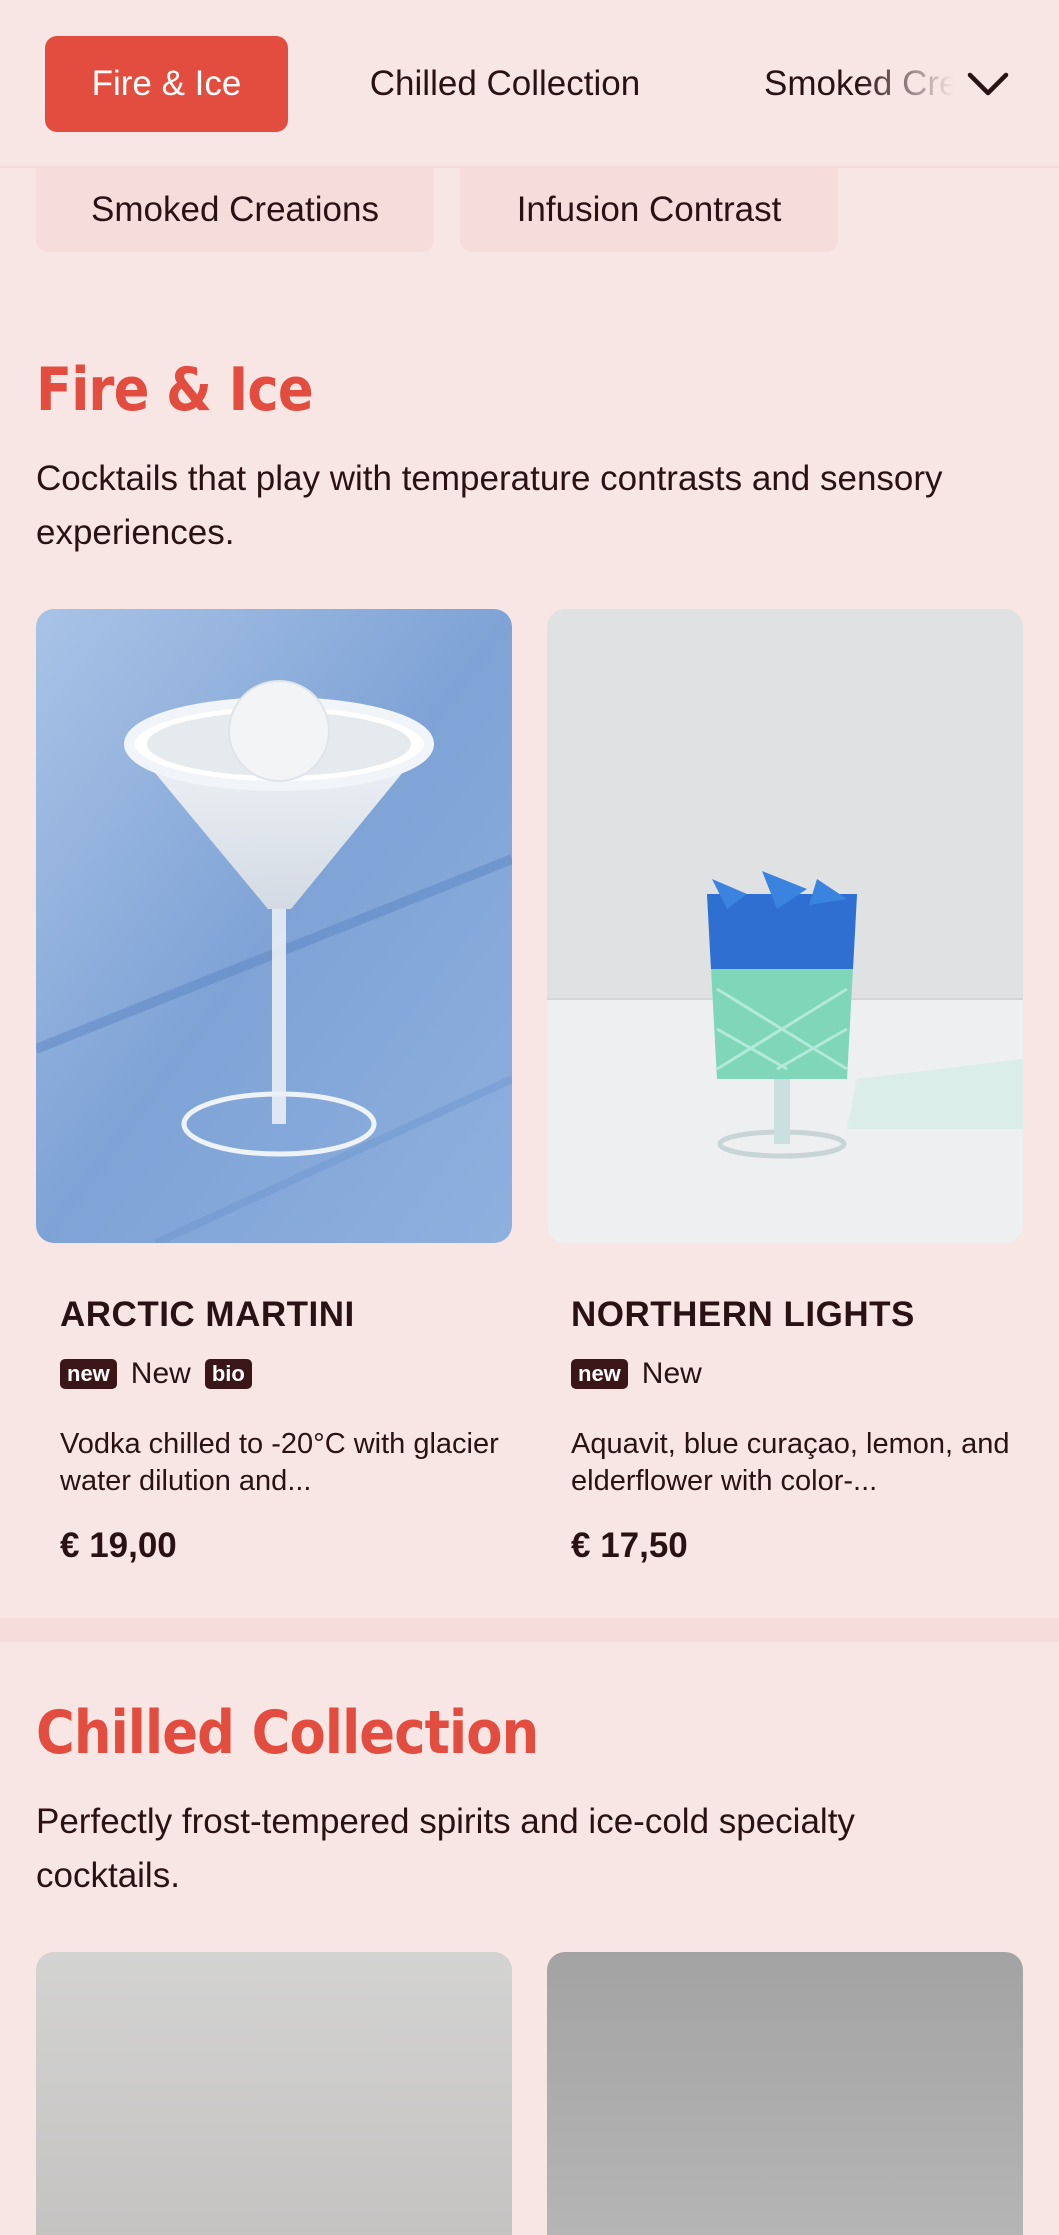  What do you see at coordinates (118, 1545) in the screenshot?
I see `product-price: € 19,00` at bounding box center [118, 1545].